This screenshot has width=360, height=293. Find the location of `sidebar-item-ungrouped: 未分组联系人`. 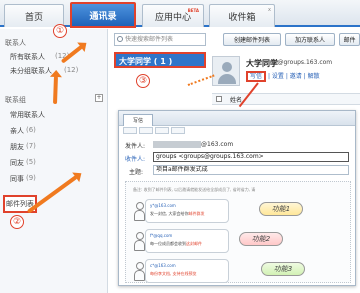

sidebar-item-ungrouped: 未分组联系人 is located at coordinates (31, 71).